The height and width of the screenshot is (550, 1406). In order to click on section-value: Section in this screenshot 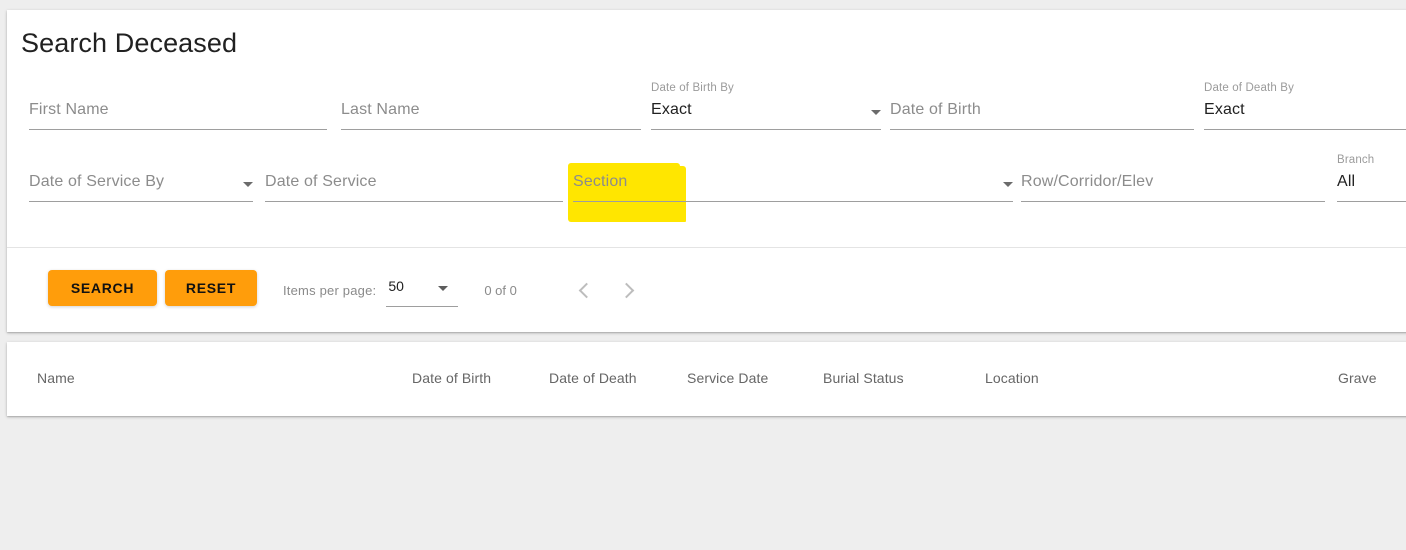, I will do `click(600, 181)`.